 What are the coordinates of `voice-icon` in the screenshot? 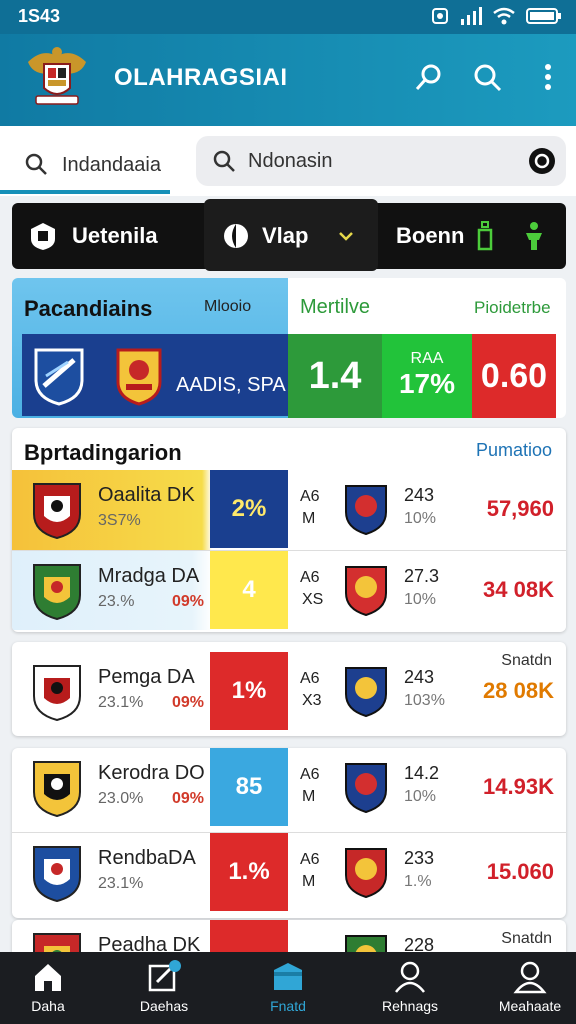 It's located at (542, 161).